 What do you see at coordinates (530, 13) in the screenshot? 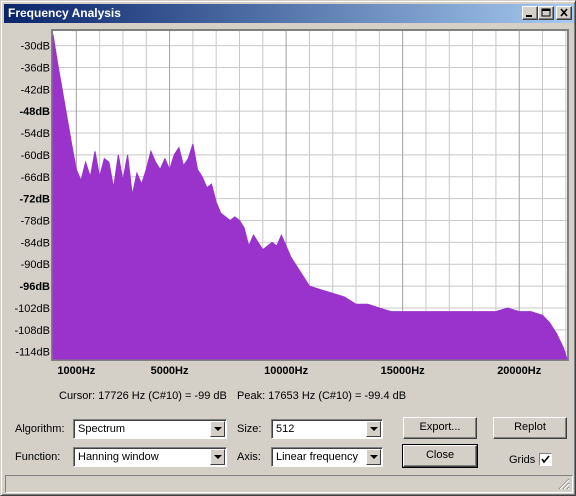
I see `minimize-button` at bounding box center [530, 13].